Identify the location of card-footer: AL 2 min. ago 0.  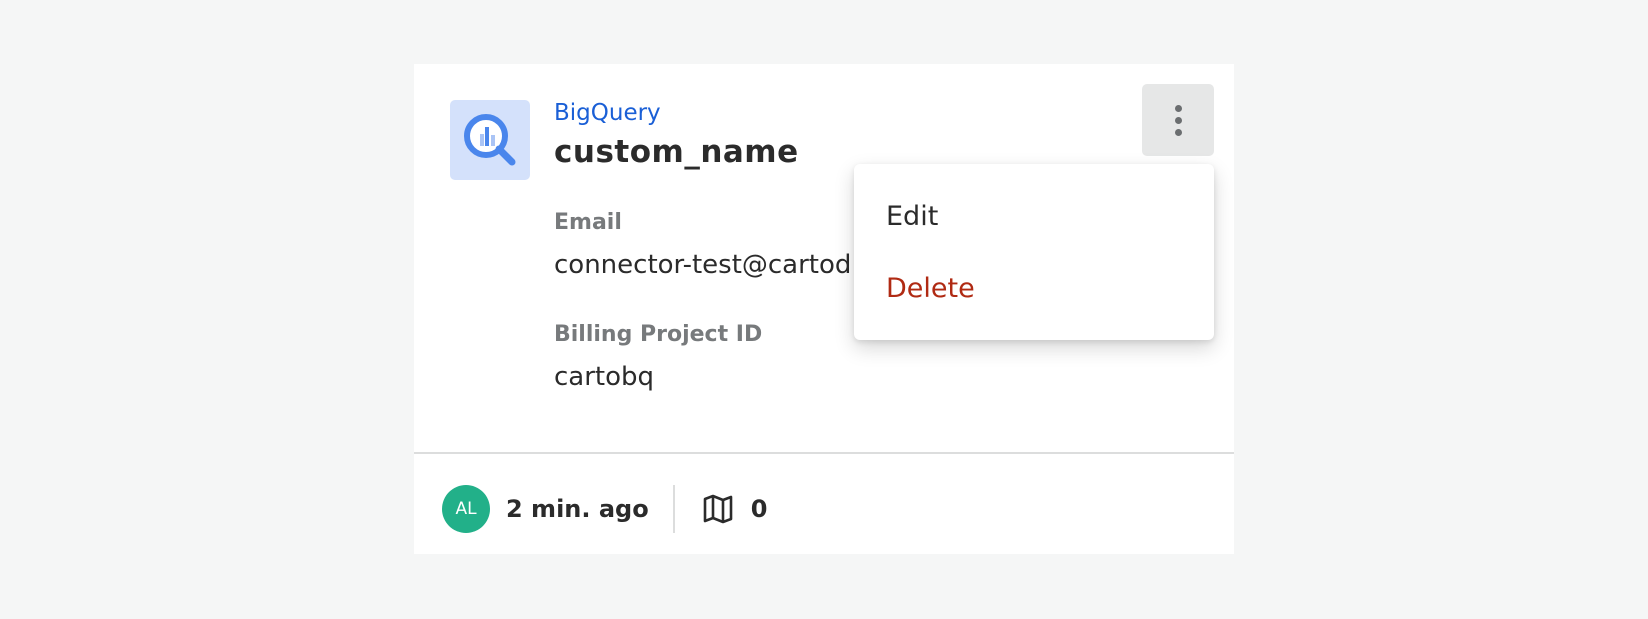
(604, 509).